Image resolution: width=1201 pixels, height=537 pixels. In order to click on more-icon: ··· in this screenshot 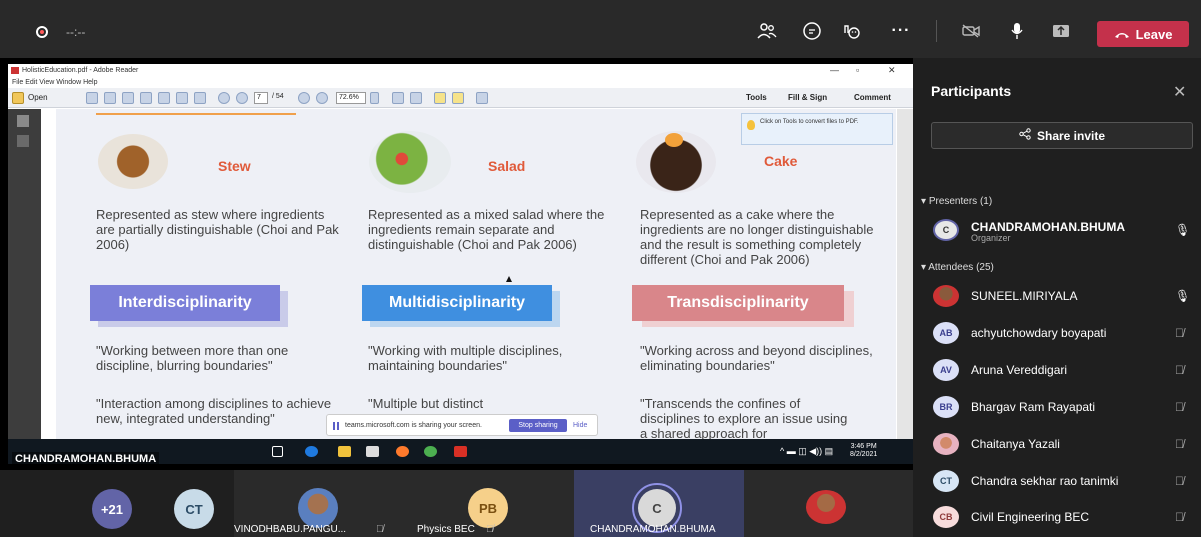, I will do `click(901, 31)`.